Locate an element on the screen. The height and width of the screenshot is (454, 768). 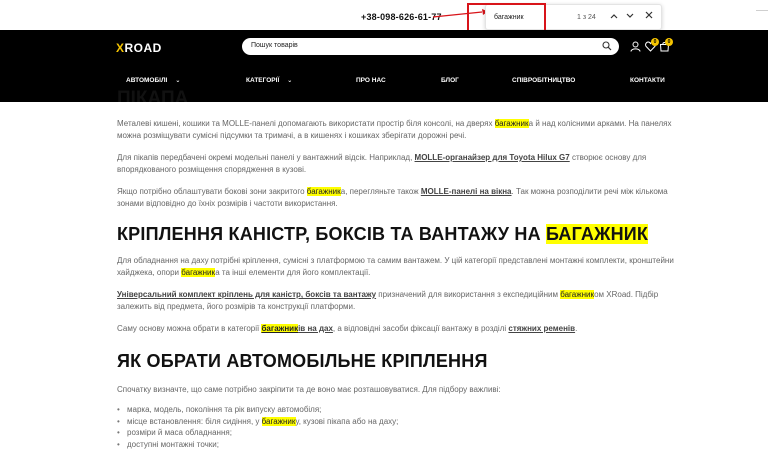
site-logo: XROAD is located at coordinates (139, 48).